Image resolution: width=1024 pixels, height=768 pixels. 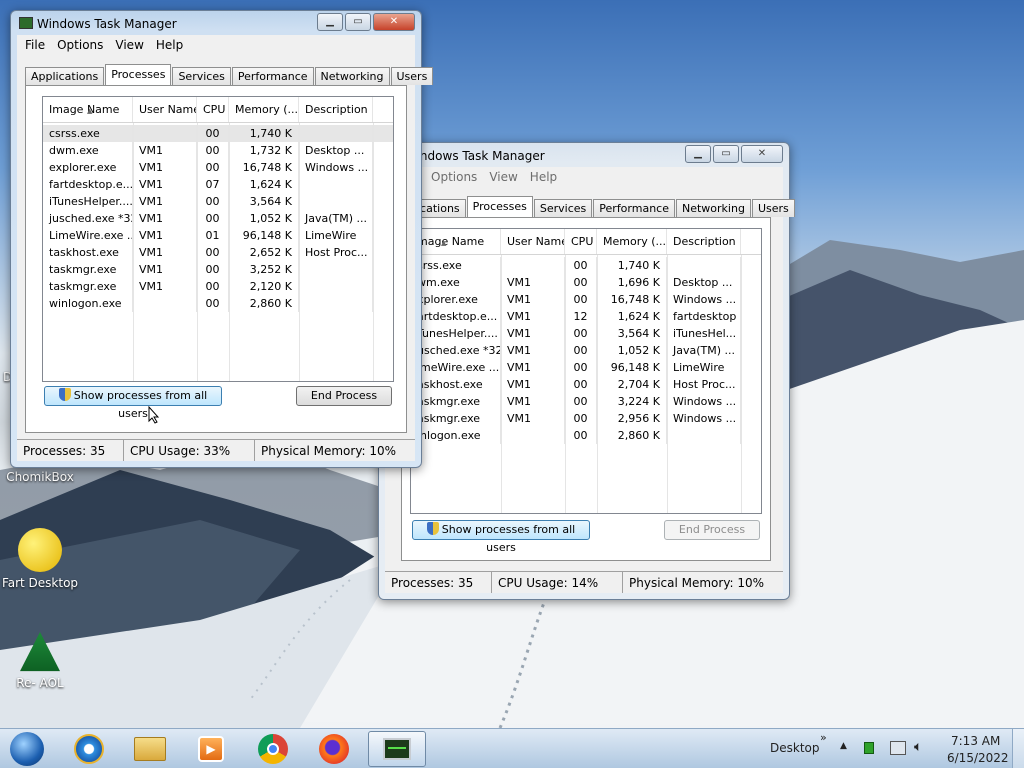 What do you see at coordinates (218, 133) in the screenshot?
I see `table-row: csrss.exe 00 1,740 K` at bounding box center [218, 133].